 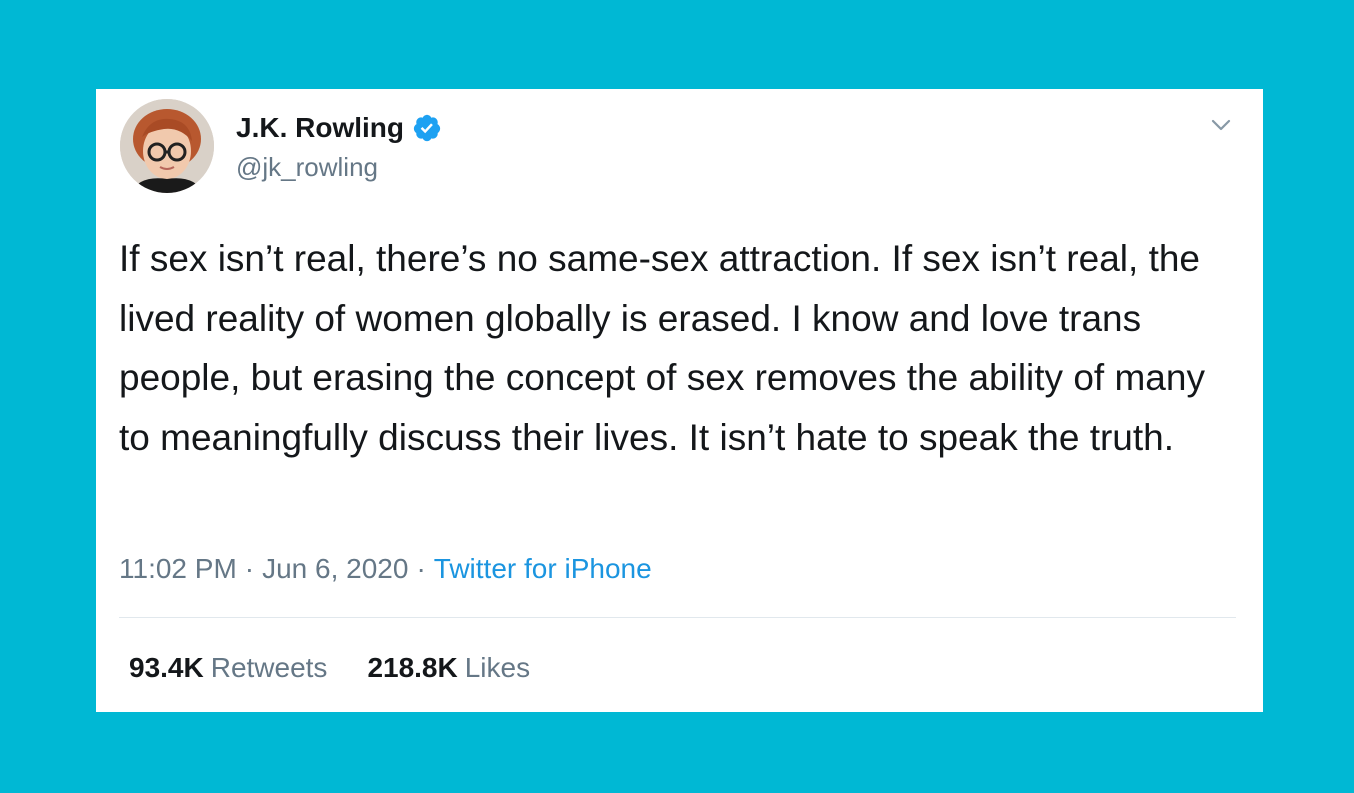 What do you see at coordinates (1221, 125) in the screenshot?
I see `chevron-down-icon` at bounding box center [1221, 125].